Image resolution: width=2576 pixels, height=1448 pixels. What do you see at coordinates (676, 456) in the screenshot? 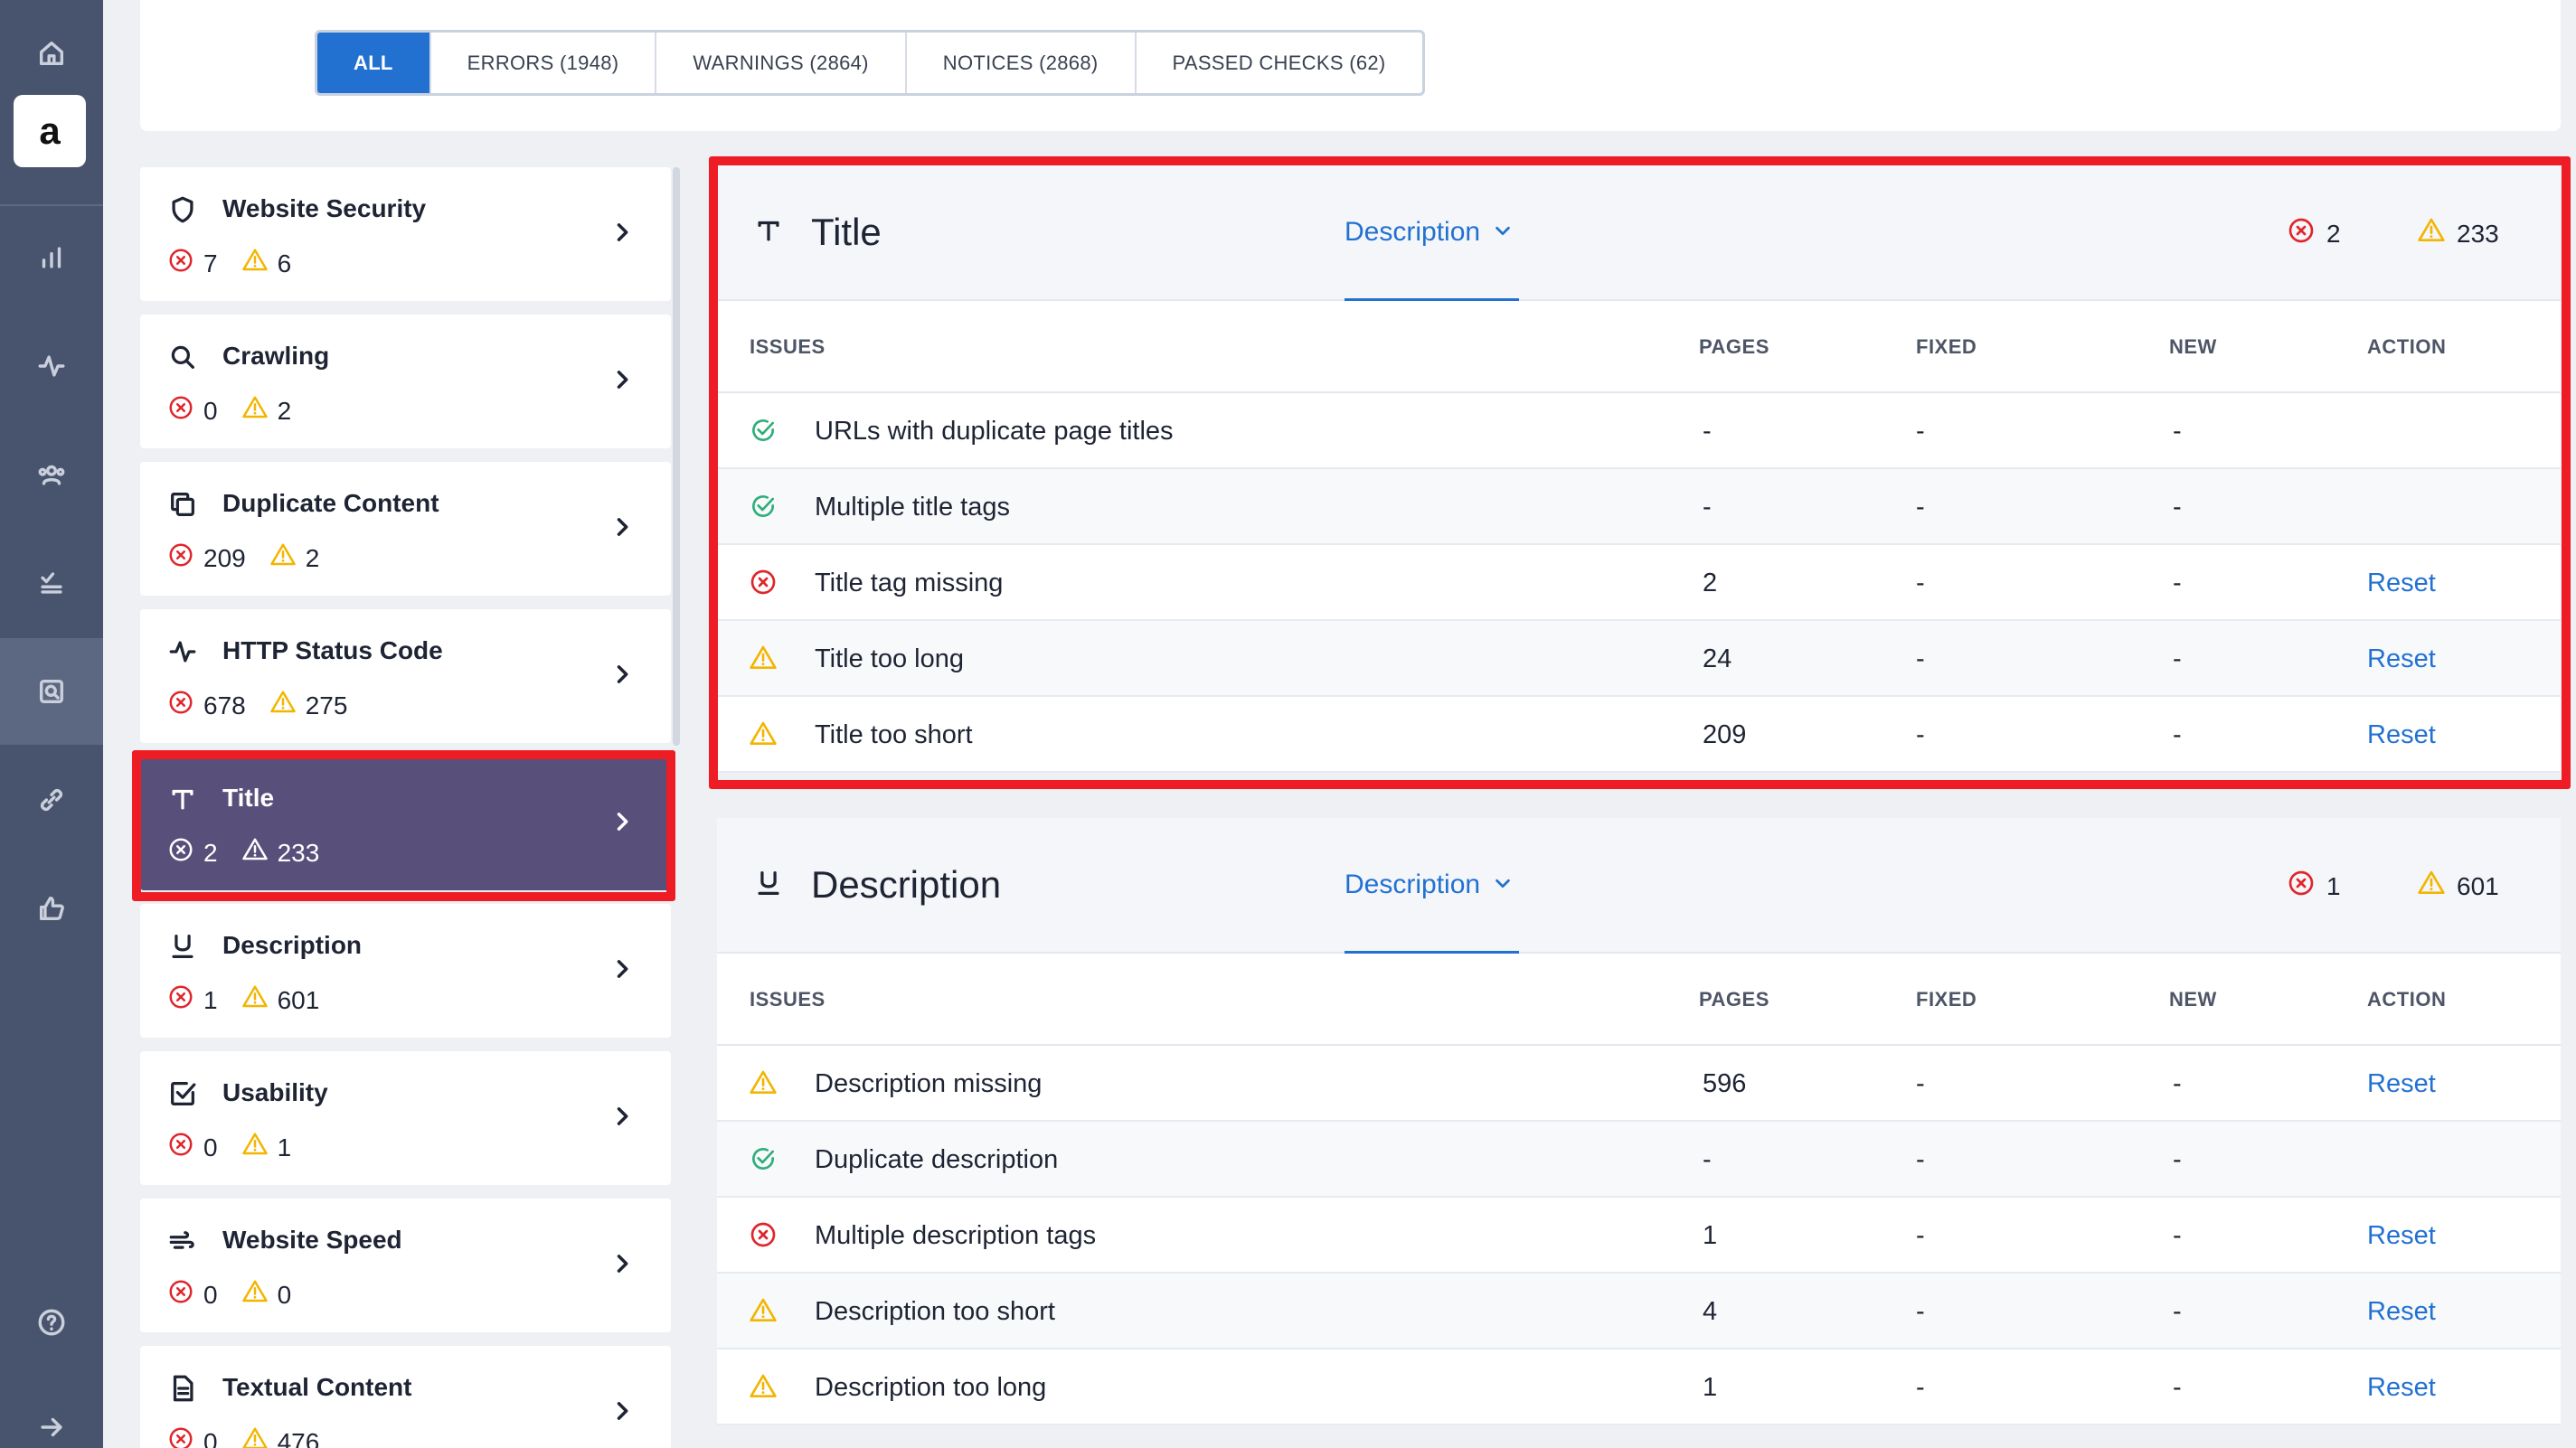
I see `category-scrollbar` at bounding box center [676, 456].